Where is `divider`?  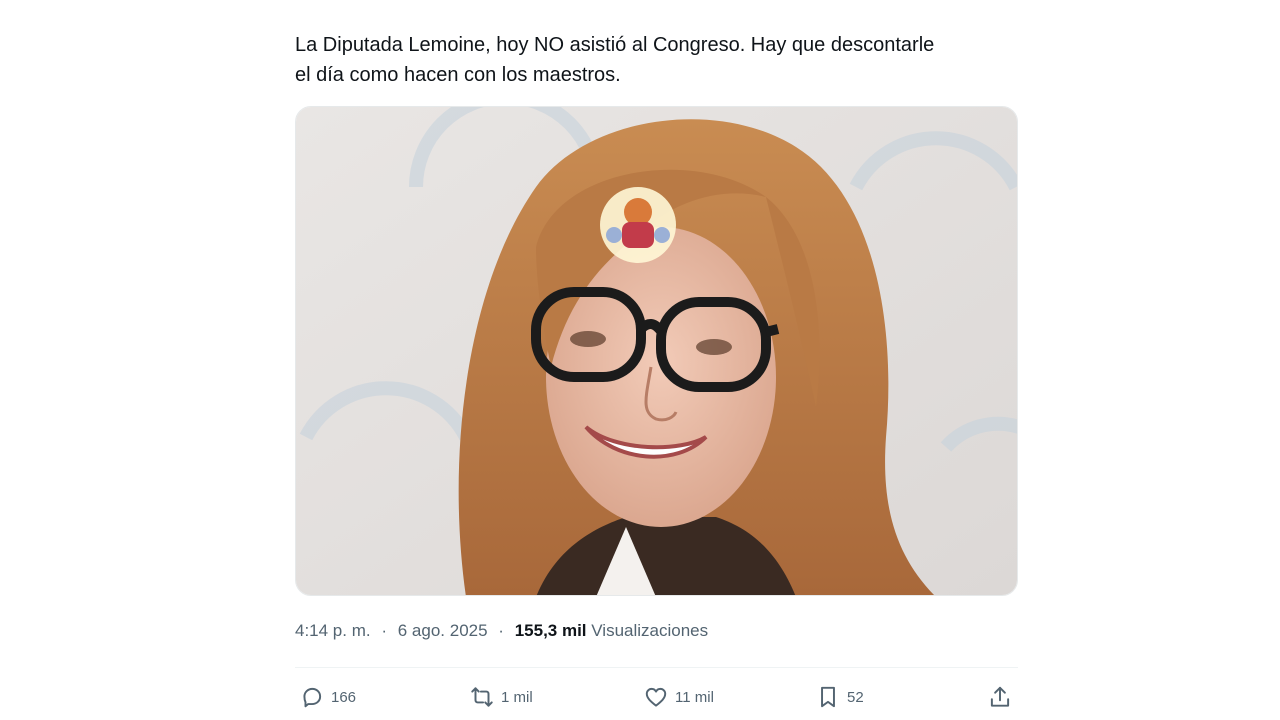 divider is located at coordinates (656, 667).